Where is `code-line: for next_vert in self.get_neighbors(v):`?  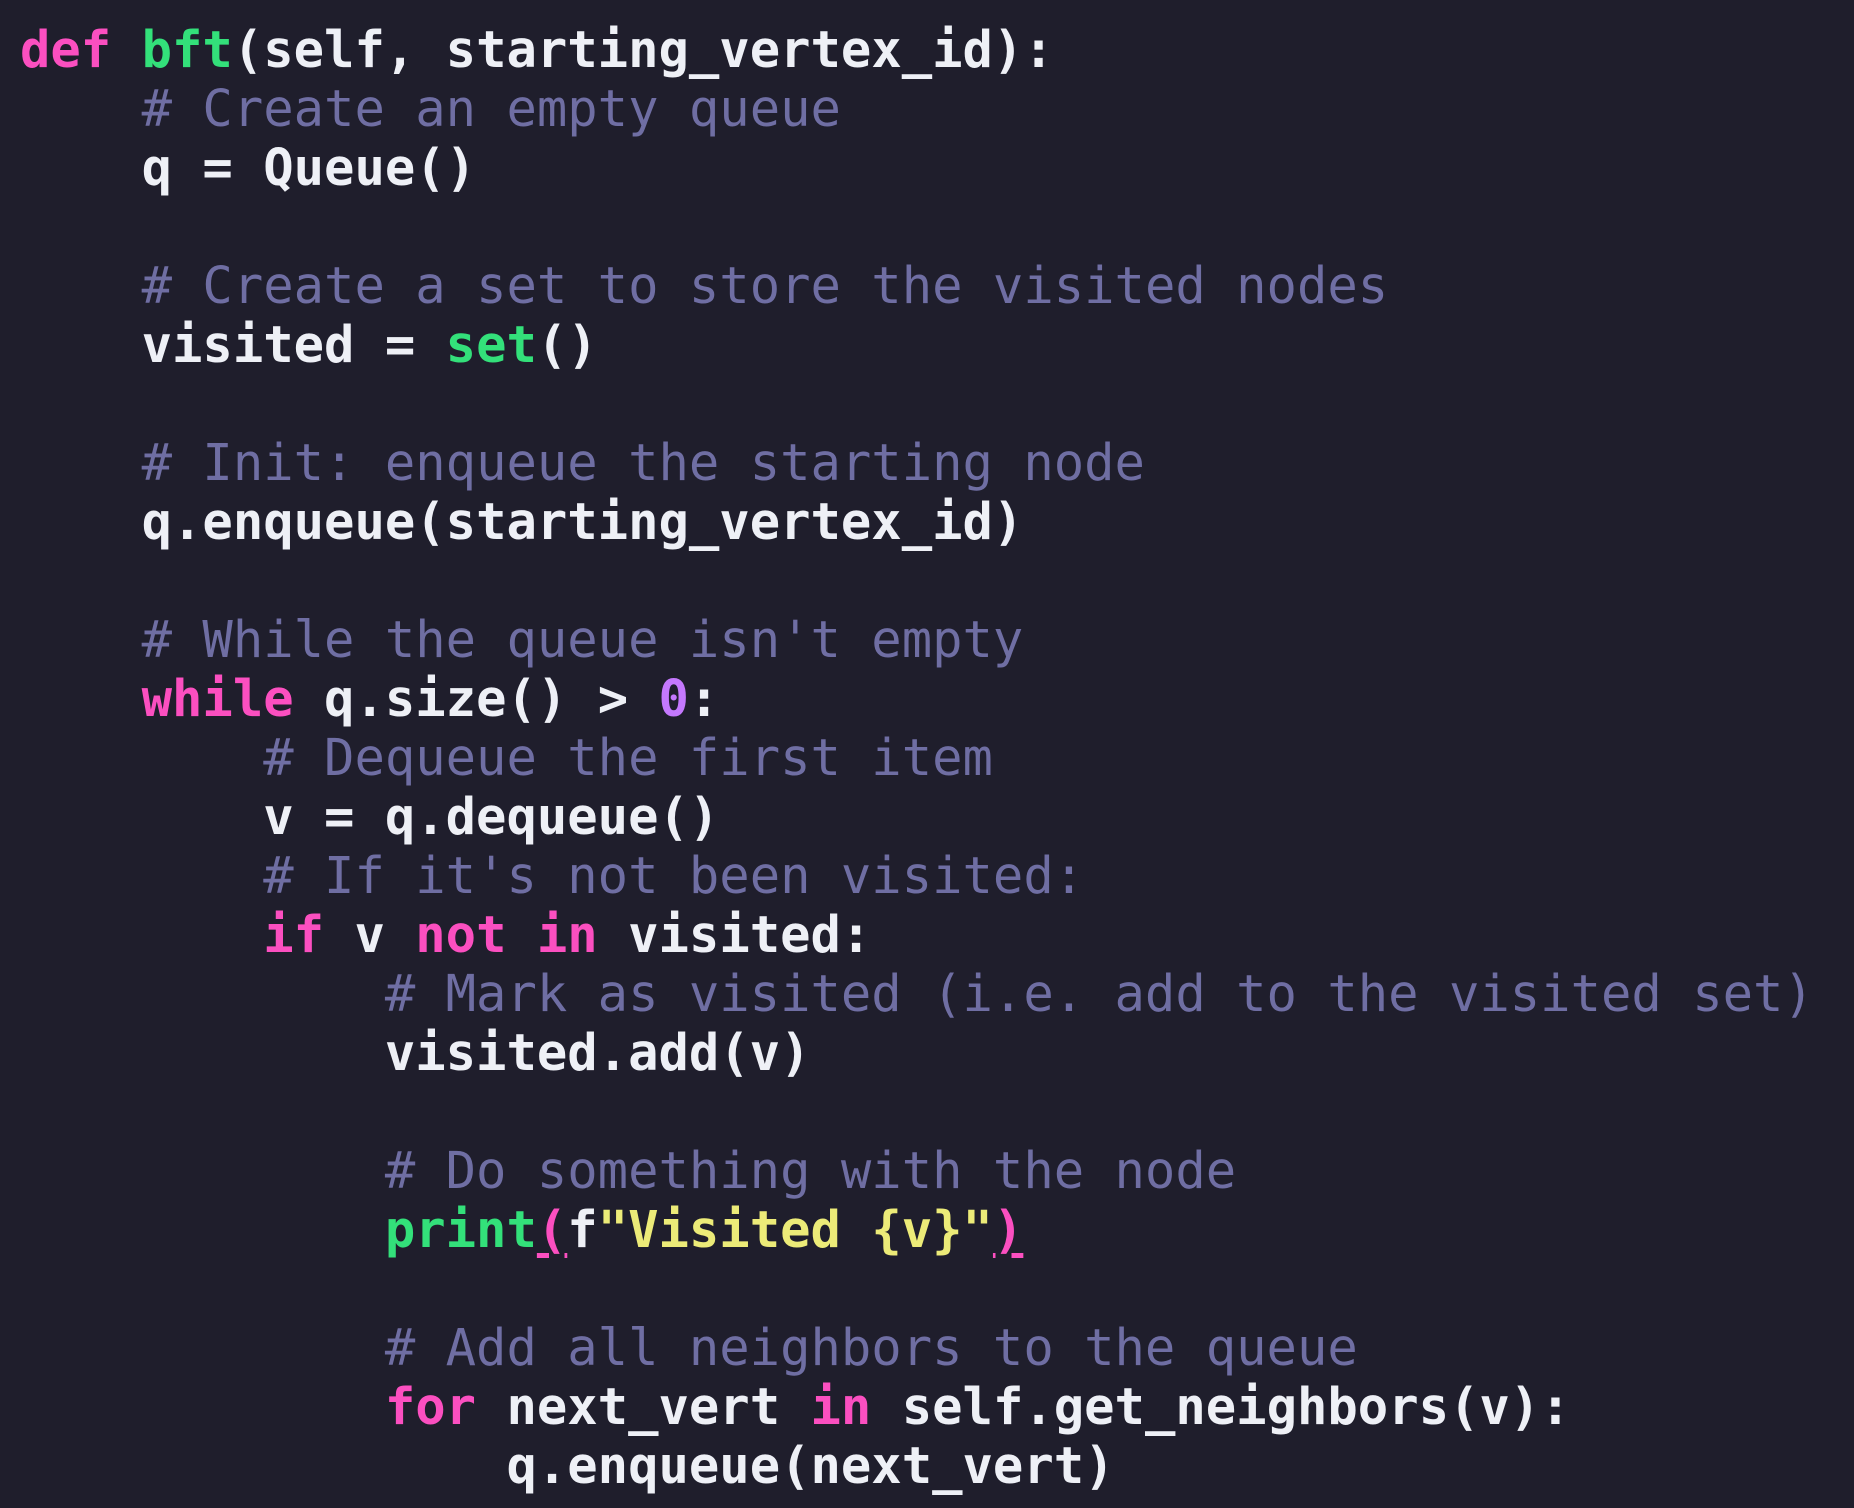
code-line: for next_vert in self.get_neighbors(v): is located at coordinates (937, 1406).